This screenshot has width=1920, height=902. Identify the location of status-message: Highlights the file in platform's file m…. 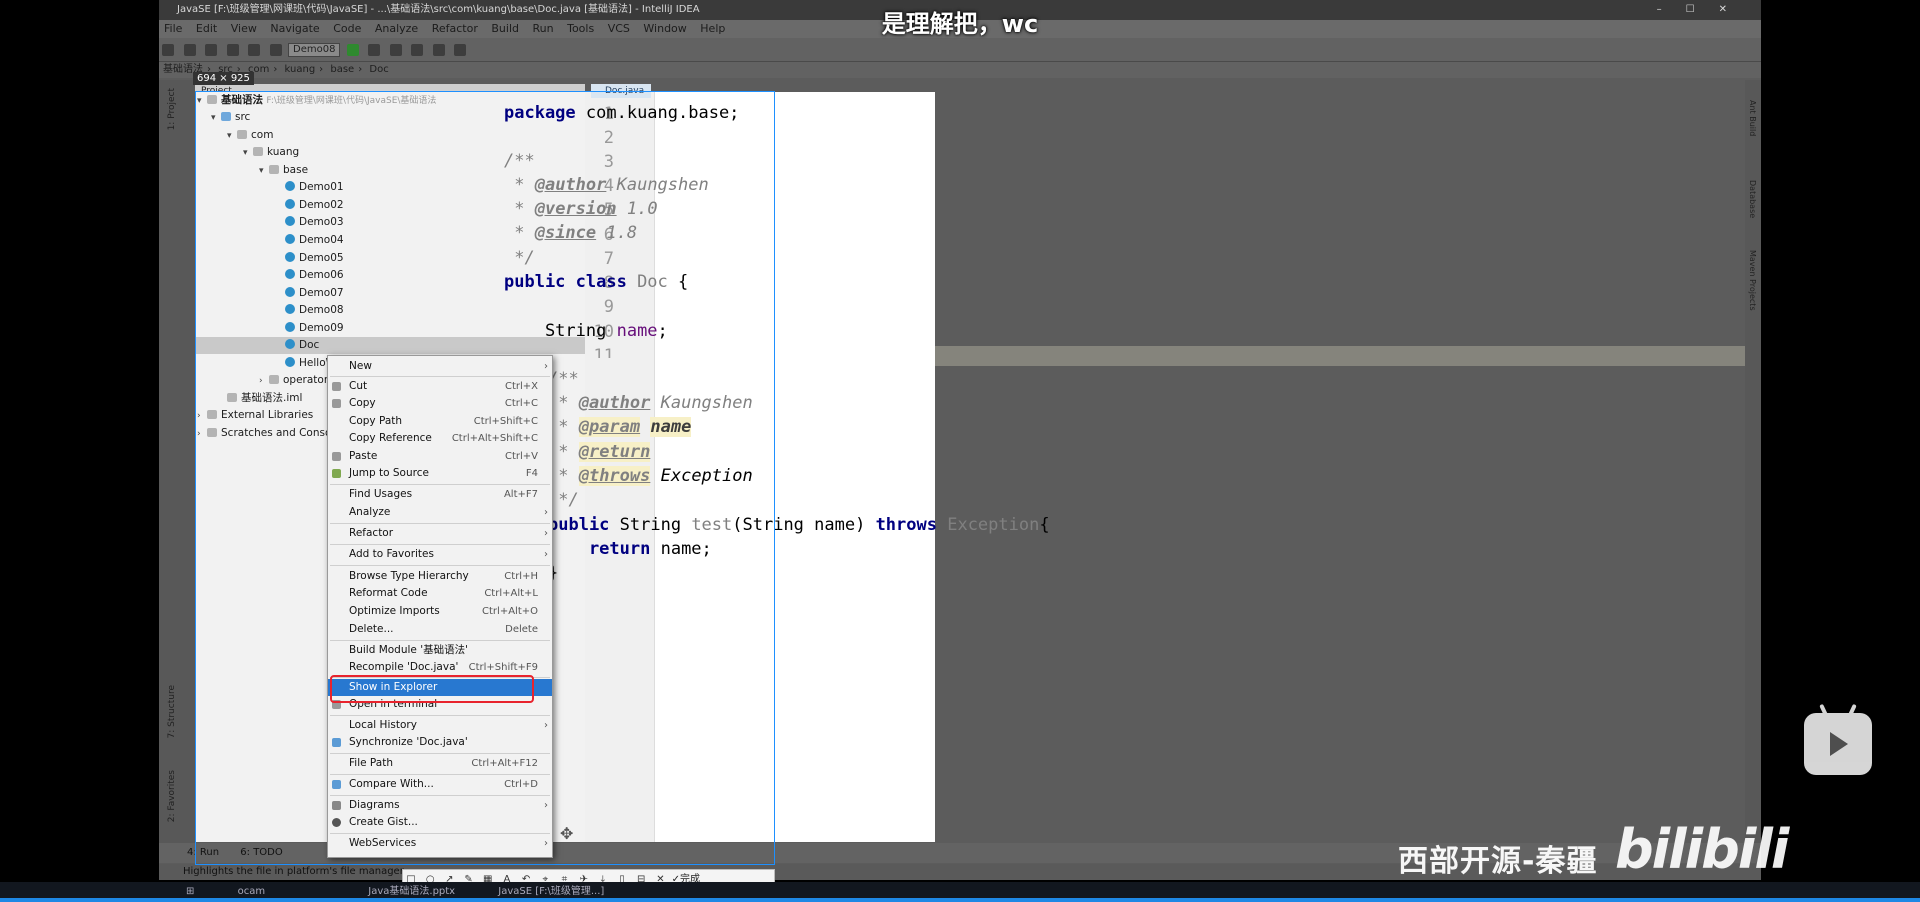
(293, 871).